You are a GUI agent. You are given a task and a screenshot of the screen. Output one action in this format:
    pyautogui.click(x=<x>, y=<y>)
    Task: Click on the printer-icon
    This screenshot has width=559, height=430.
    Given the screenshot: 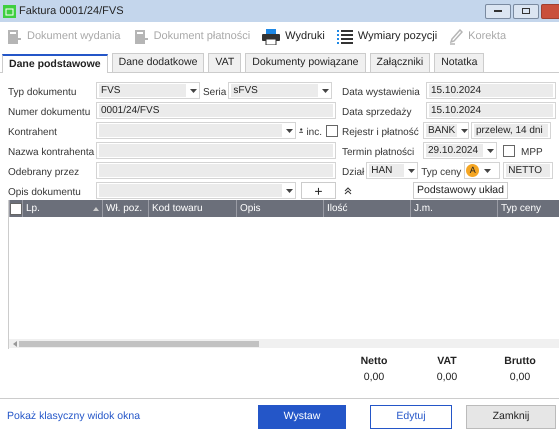 What is the action you would take?
    pyautogui.click(x=271, y=36)
    